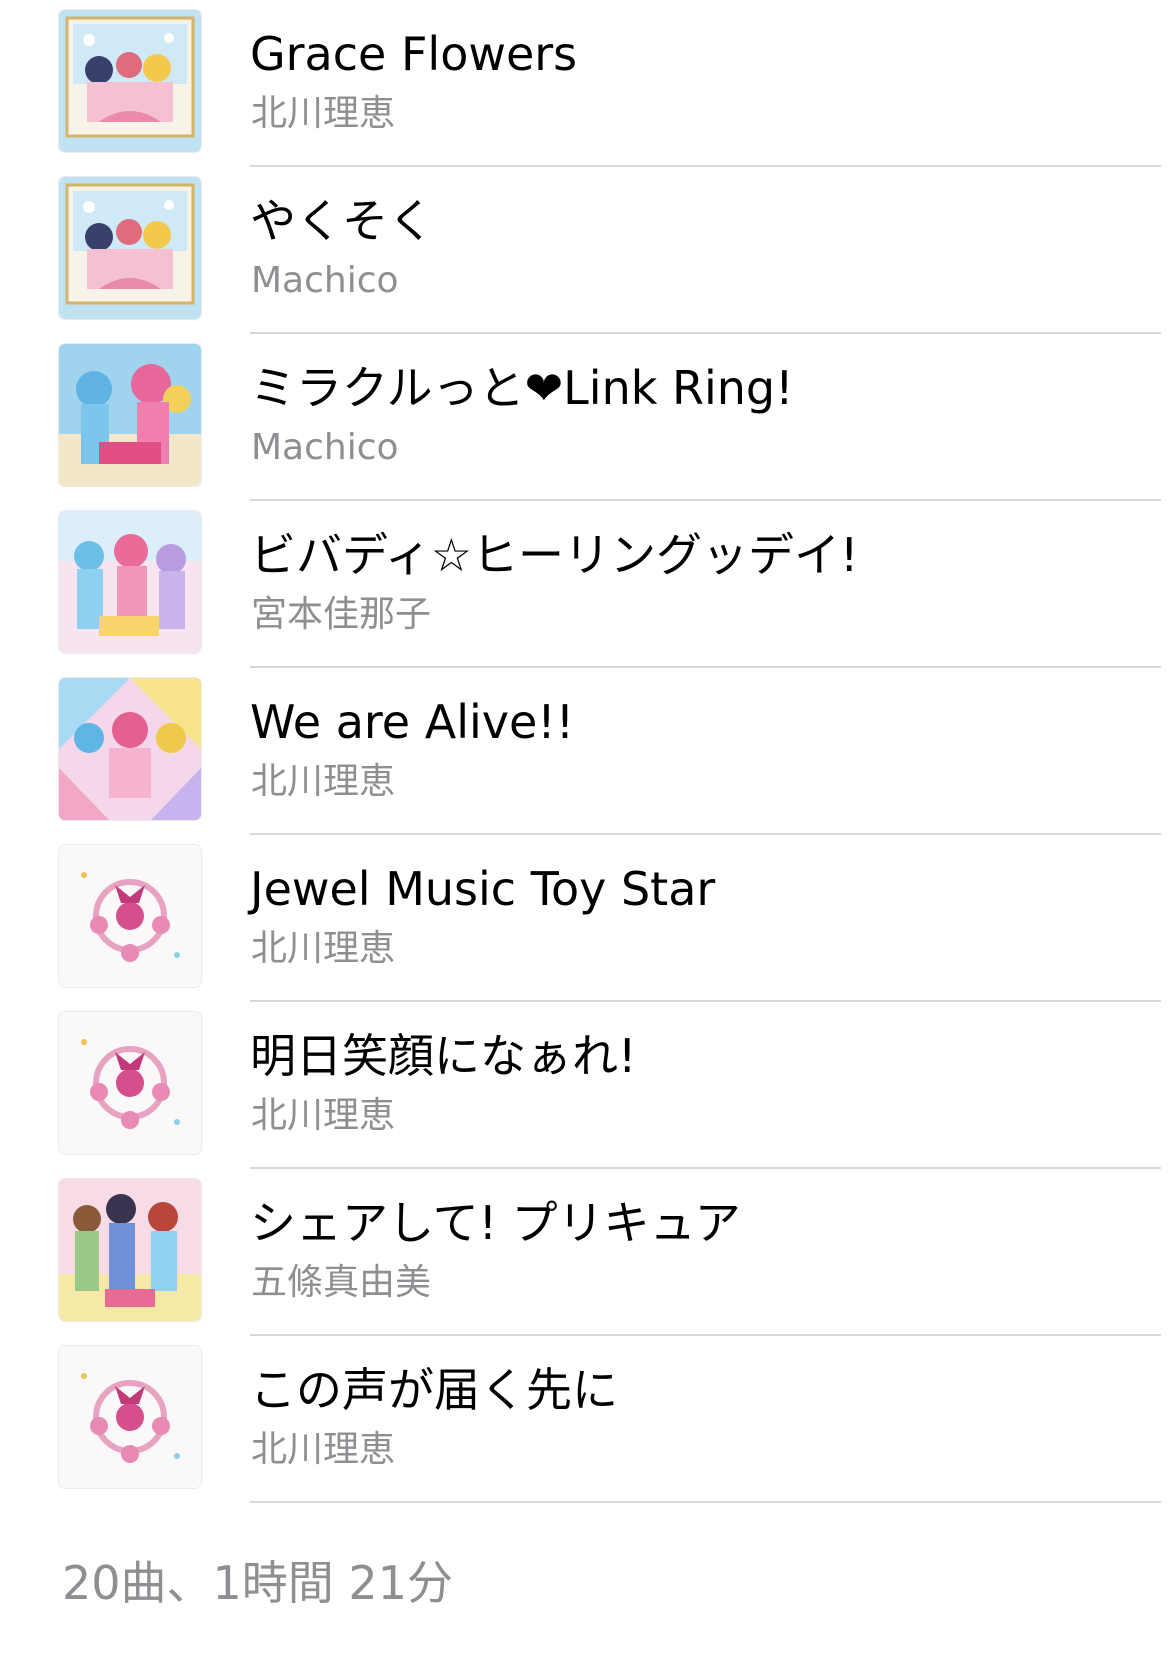 The image size is (1170, 1678). What do you see at coordinates (257, 1583) in the screenshot?
I see `playlist-summary: 20曲、1時間 21分` at bounding box center [257, 1583].